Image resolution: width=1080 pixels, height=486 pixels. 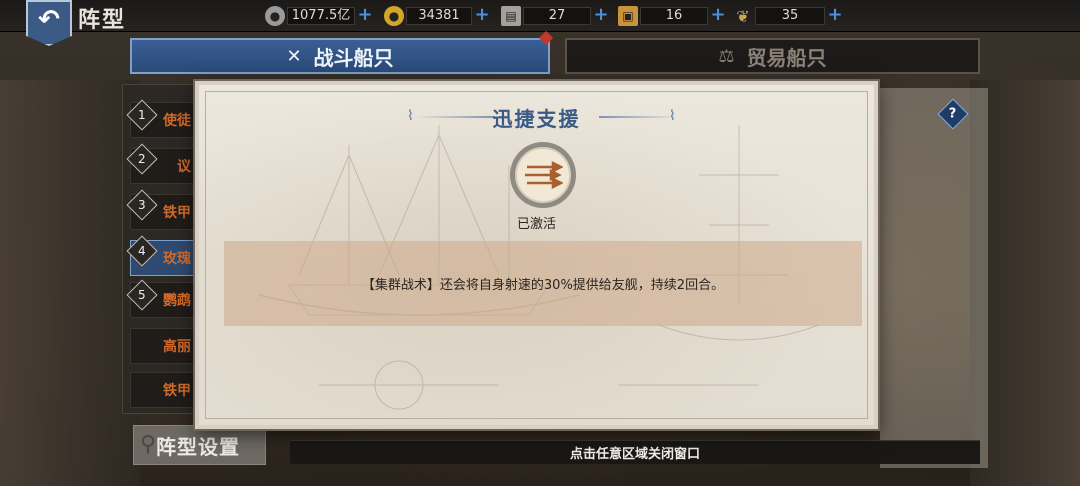 I want to click on pin-icon: ⚲, so click(x=149, y=444).